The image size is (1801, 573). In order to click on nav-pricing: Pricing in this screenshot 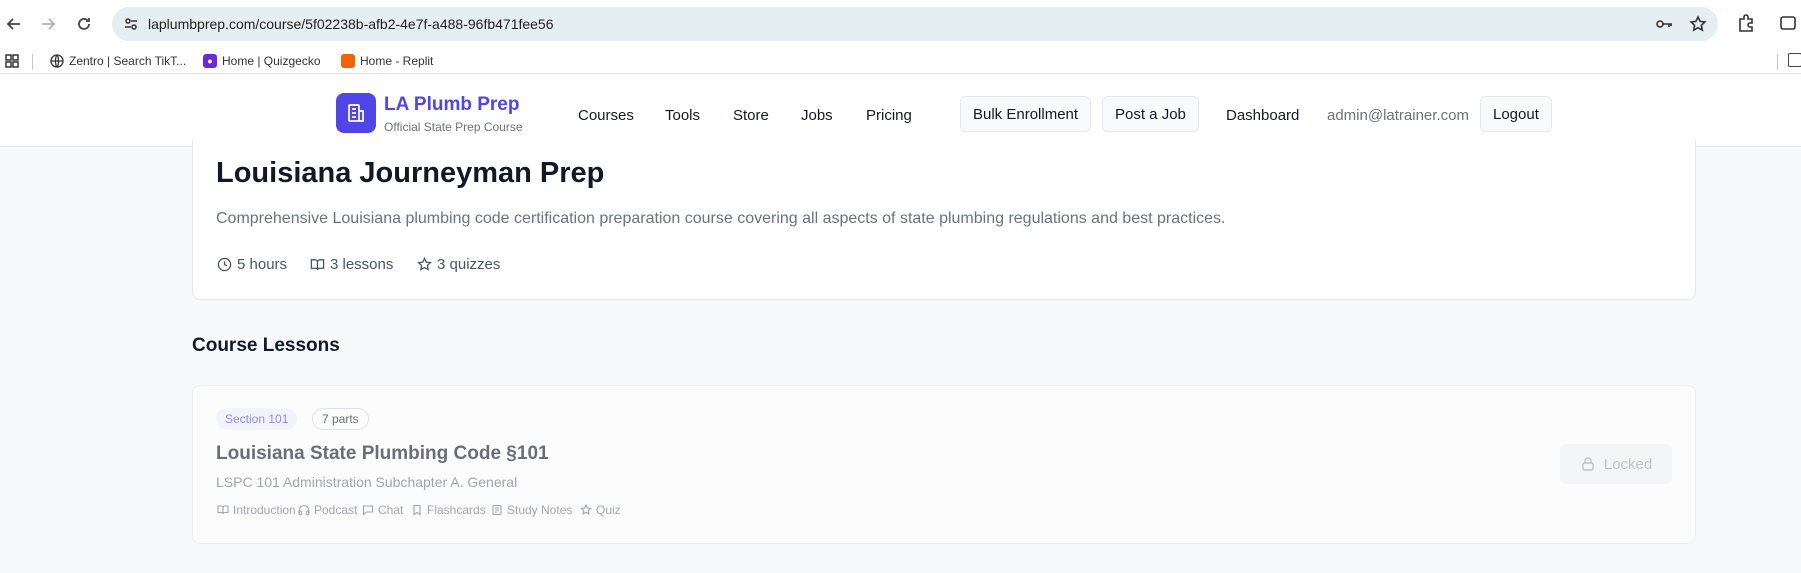, I will do `click(889, 115)`.